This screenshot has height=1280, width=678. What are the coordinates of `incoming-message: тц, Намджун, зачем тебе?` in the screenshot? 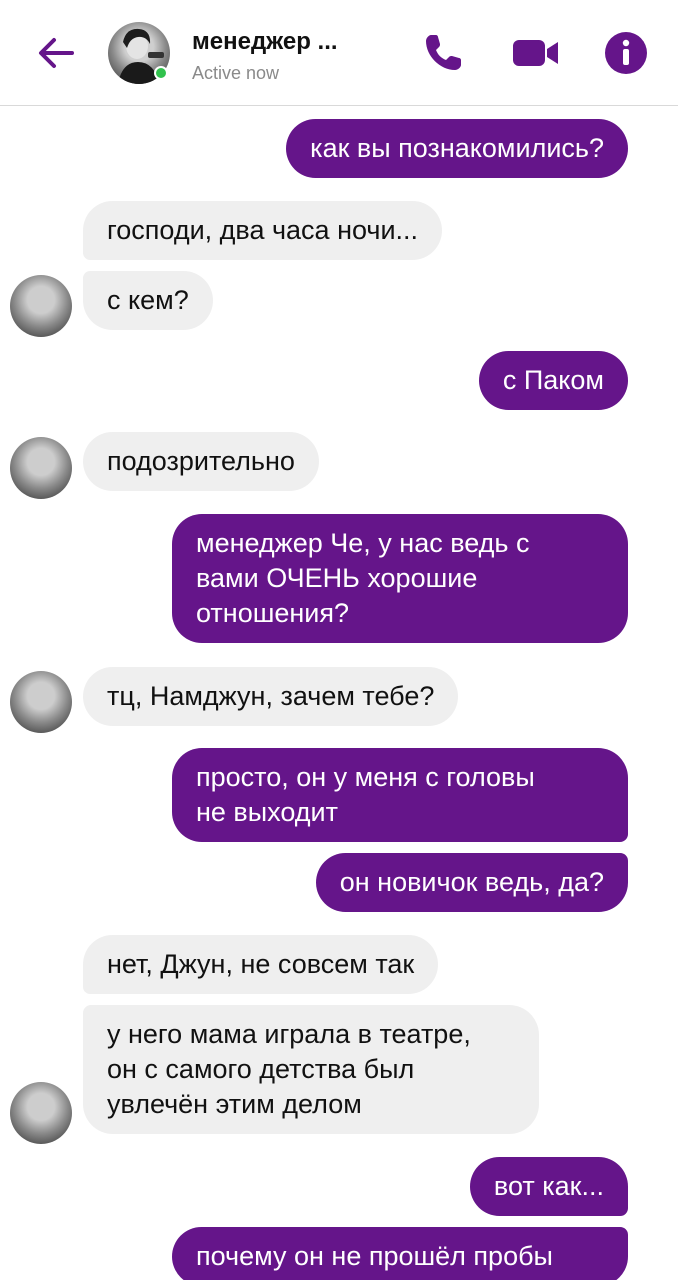 It's located at (271, 696).